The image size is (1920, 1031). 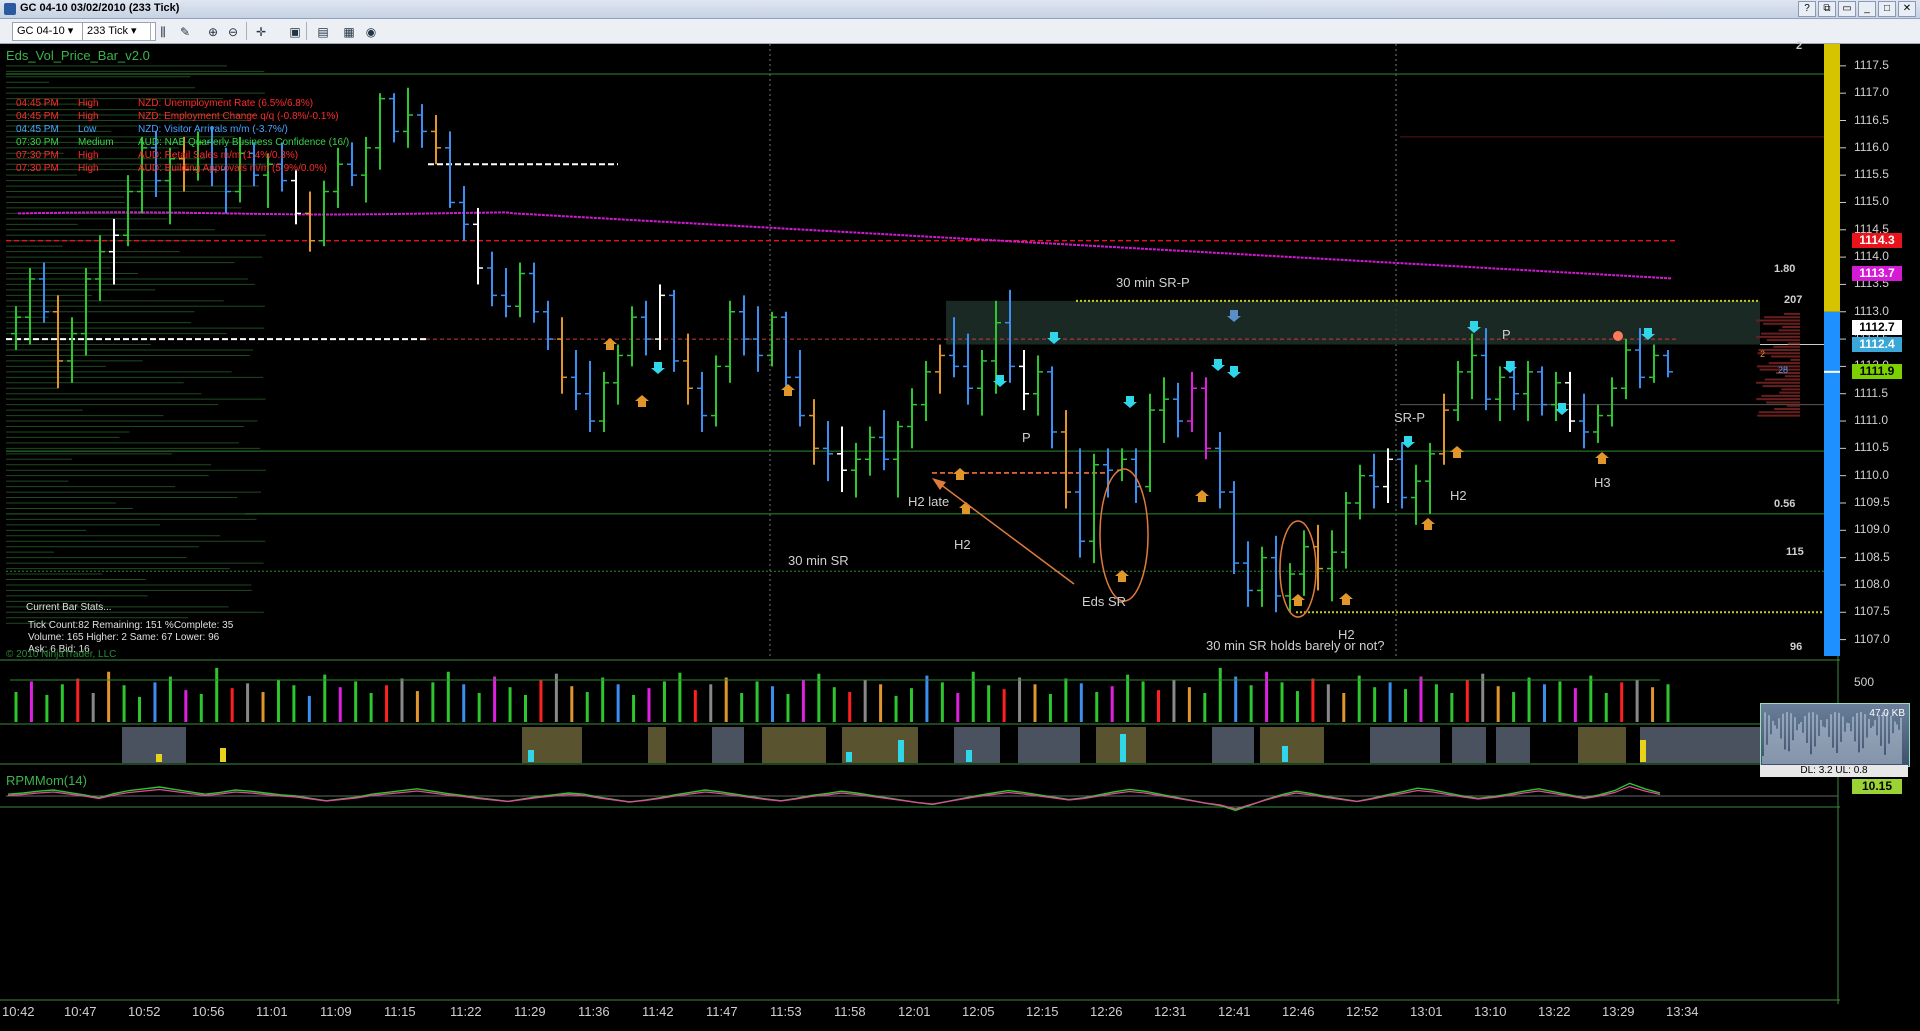 What do you see at coordinates (400, 1011) in the screenshot?
I see `x-tick-label: 11:15` at bounding box center [400, 1011].